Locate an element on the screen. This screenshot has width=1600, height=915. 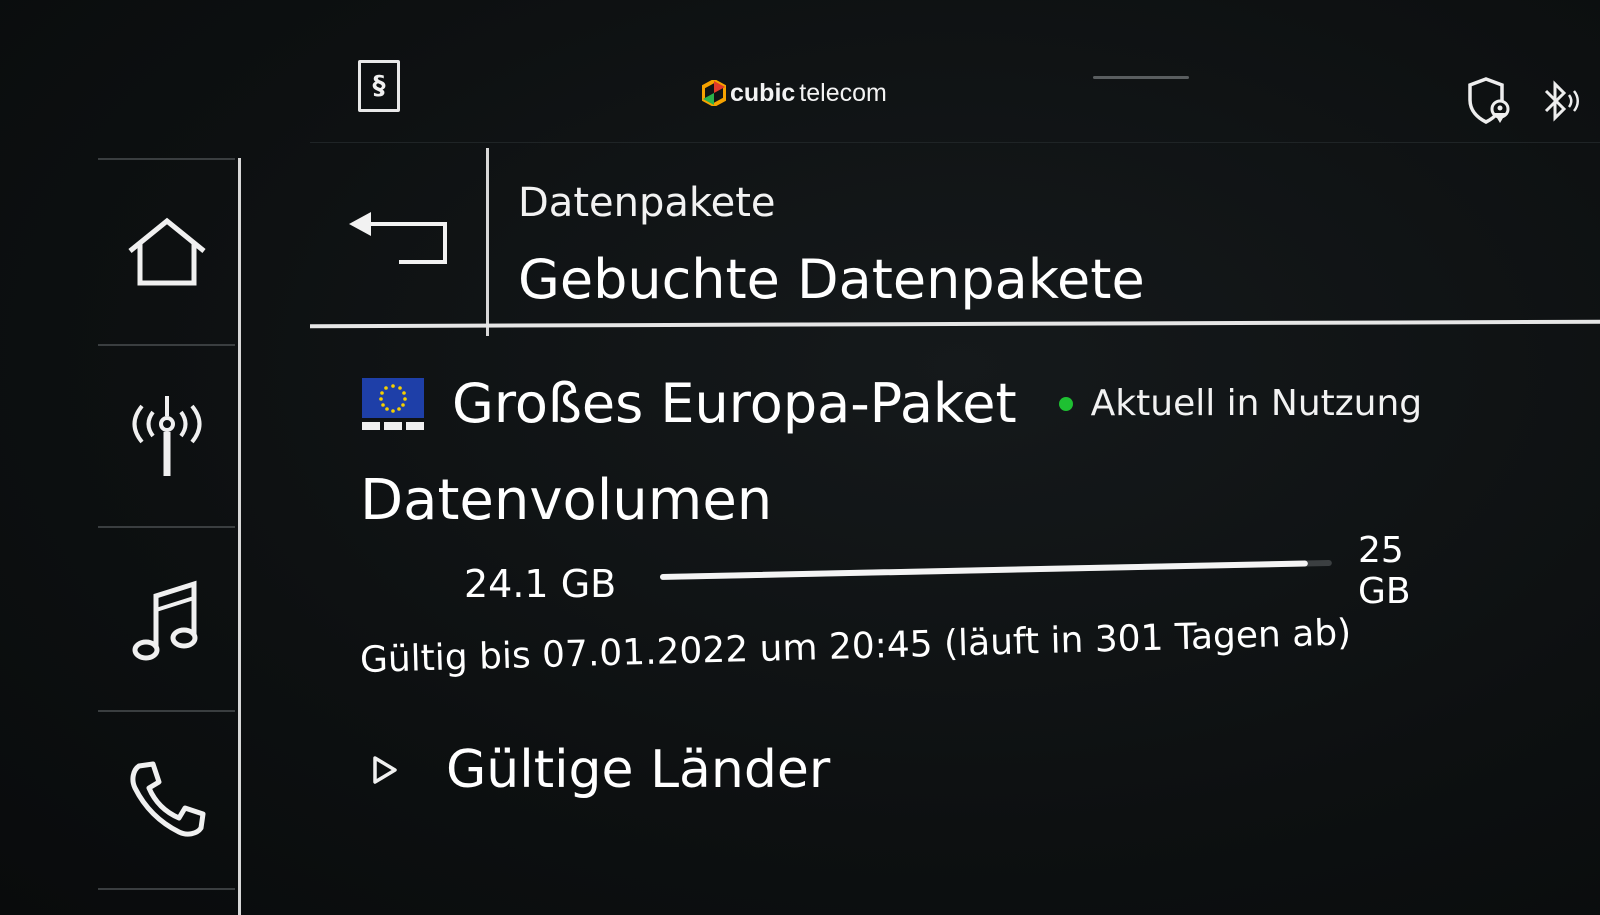
sidebar-item-home is located at coordinates (166, 252).